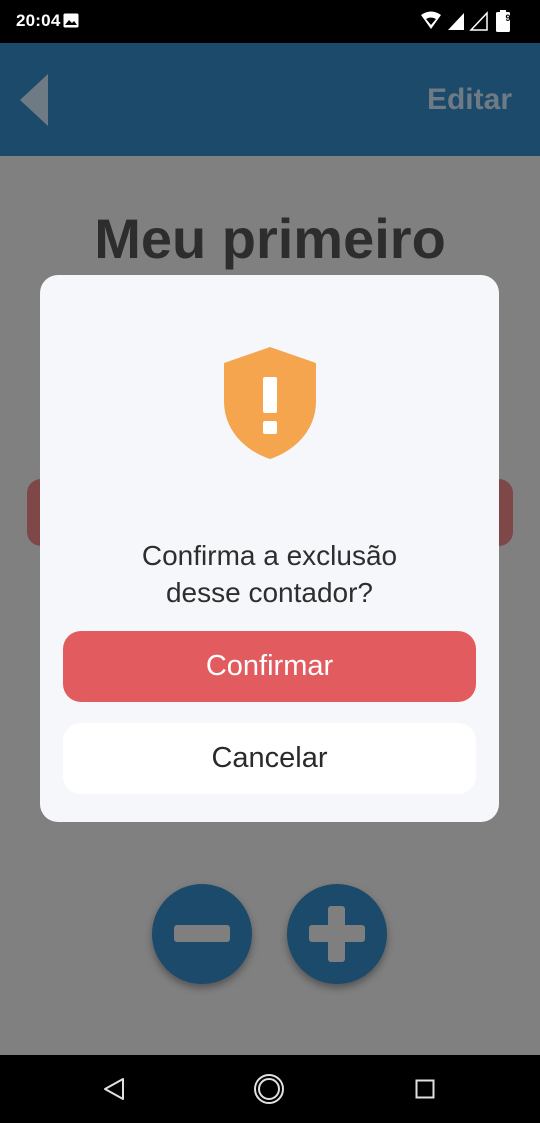 The width and height of the screenshot is (540, 1123). I want to click on nav-recents-icon, so click(425, 1089).